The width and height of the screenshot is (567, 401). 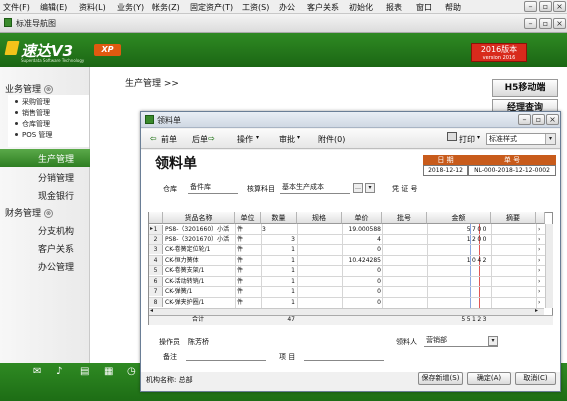 What do you see at coordinates (362, 218) in the screenshot?
I see `col-header-price: 单价` at bounding box center [362, 218].